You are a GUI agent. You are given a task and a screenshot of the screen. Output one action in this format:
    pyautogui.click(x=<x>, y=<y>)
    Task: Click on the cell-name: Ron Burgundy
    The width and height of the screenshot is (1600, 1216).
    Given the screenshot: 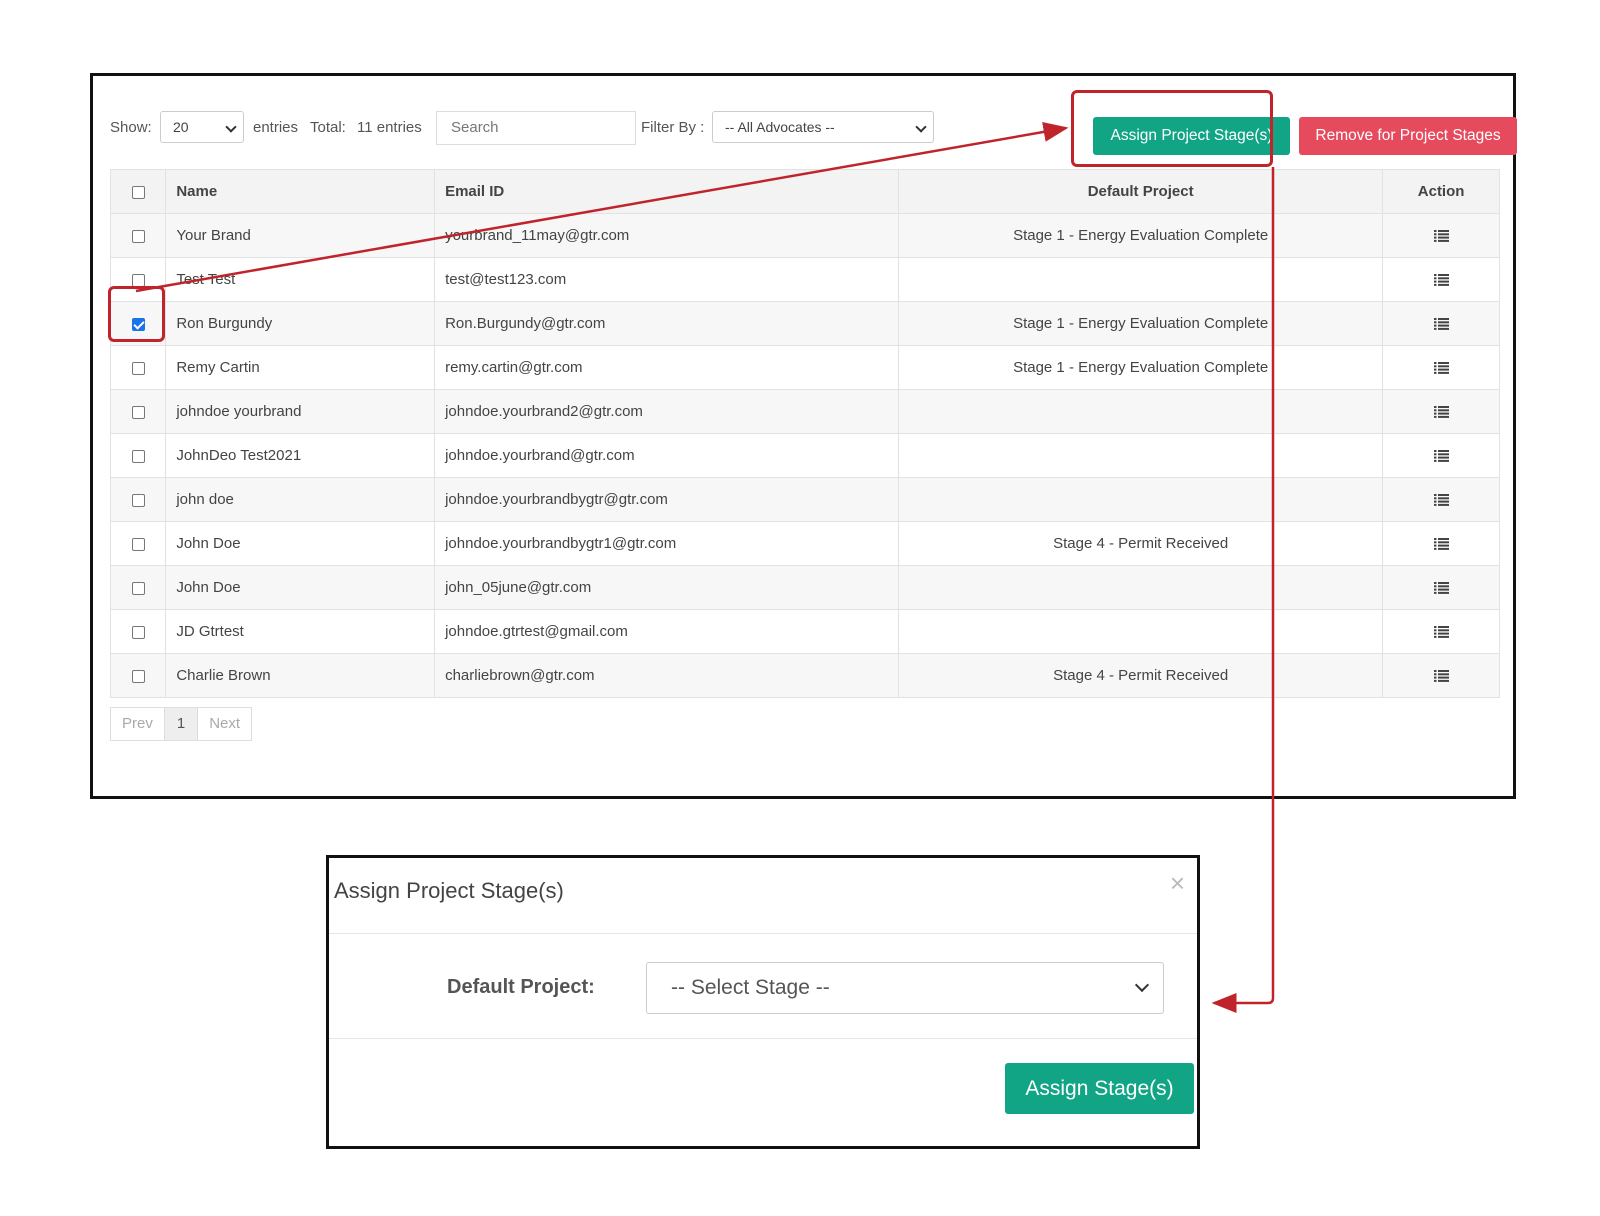 What is the action you would take?
    pyautogui.click(x=300, y=323)
    